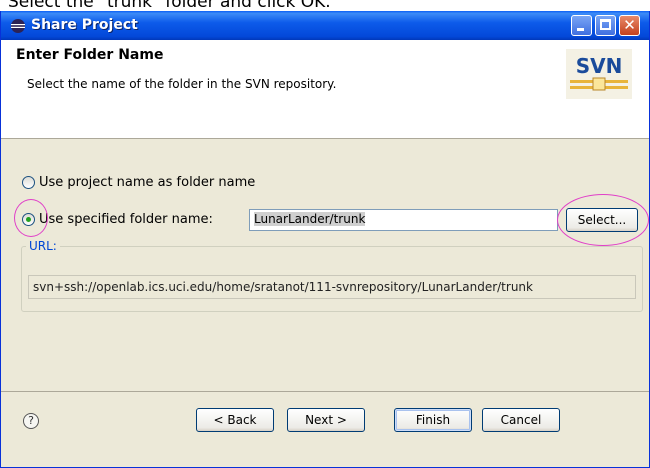  Describe the element at coordinates (580, 29) in the screenshot. I see `minimize-icon` at that location.